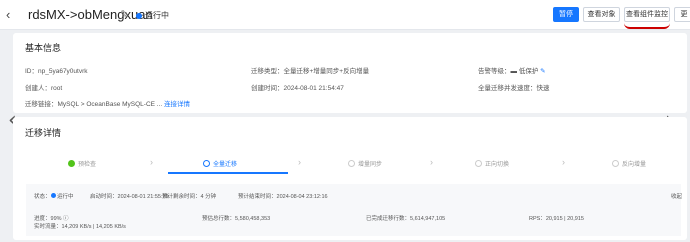  Describe the element at coordinates (43, 133) in the screenshot. I see `migration-detail-heading: 迁移详情` at that location.